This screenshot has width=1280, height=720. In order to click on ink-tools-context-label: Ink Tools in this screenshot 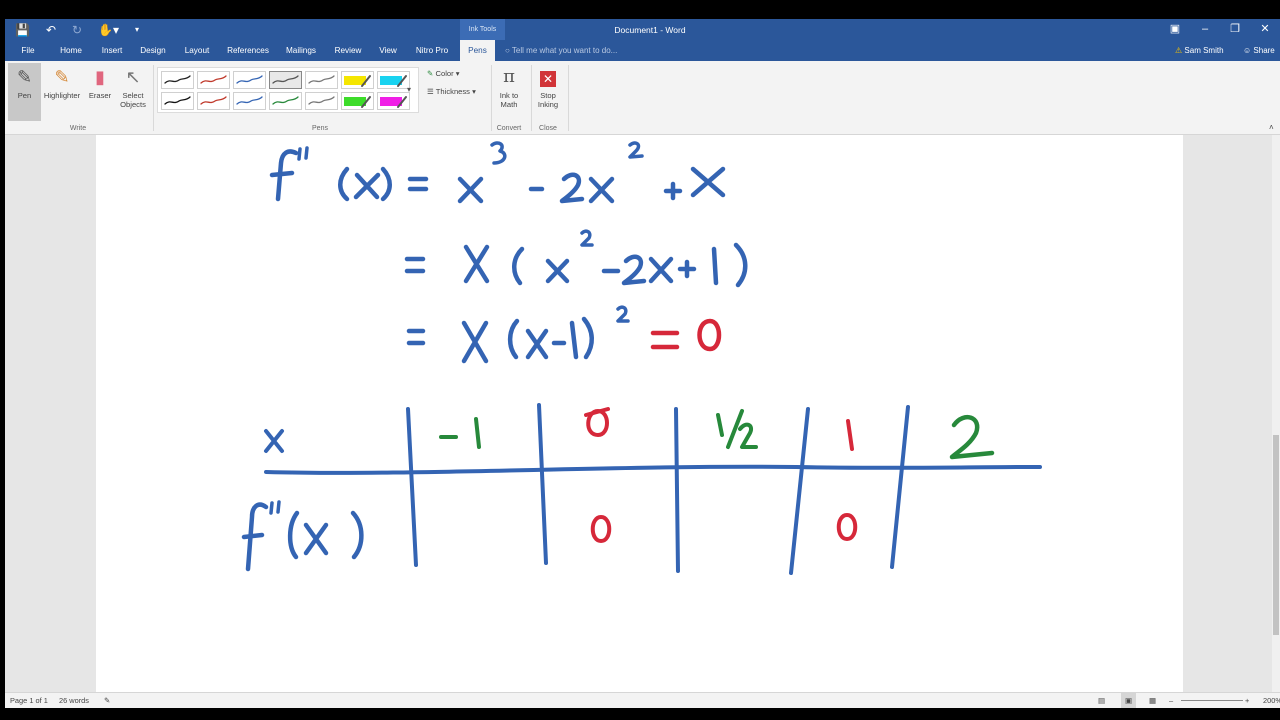, I will do `click(482, 29)`.